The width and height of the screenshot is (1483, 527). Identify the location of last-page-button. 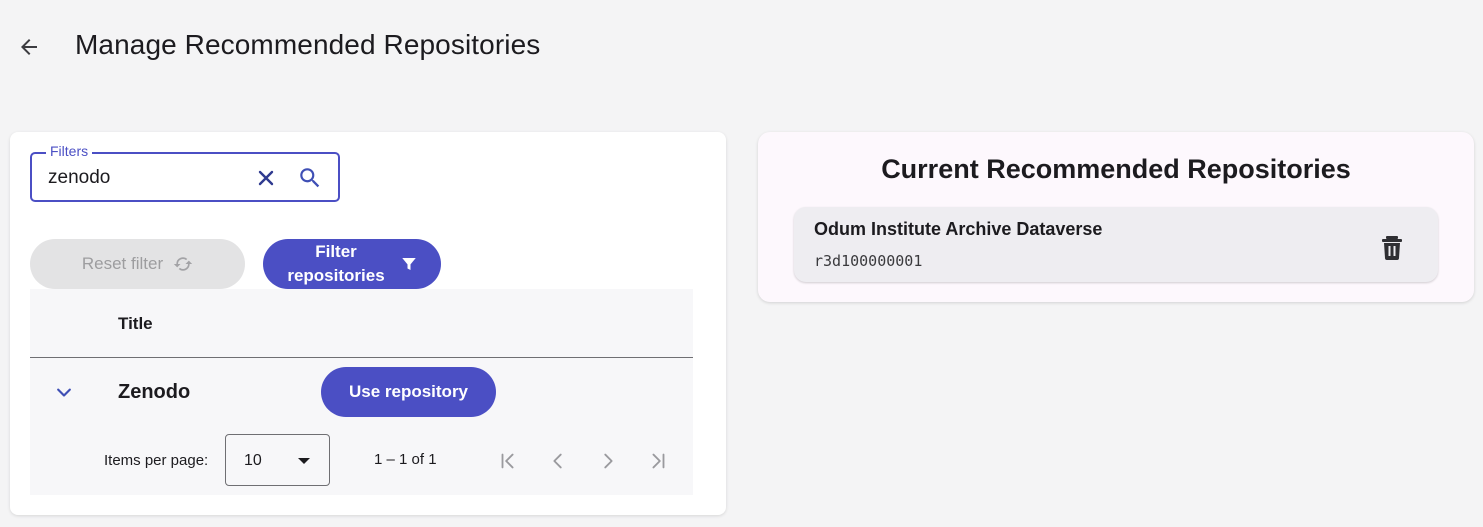
(658, 461).